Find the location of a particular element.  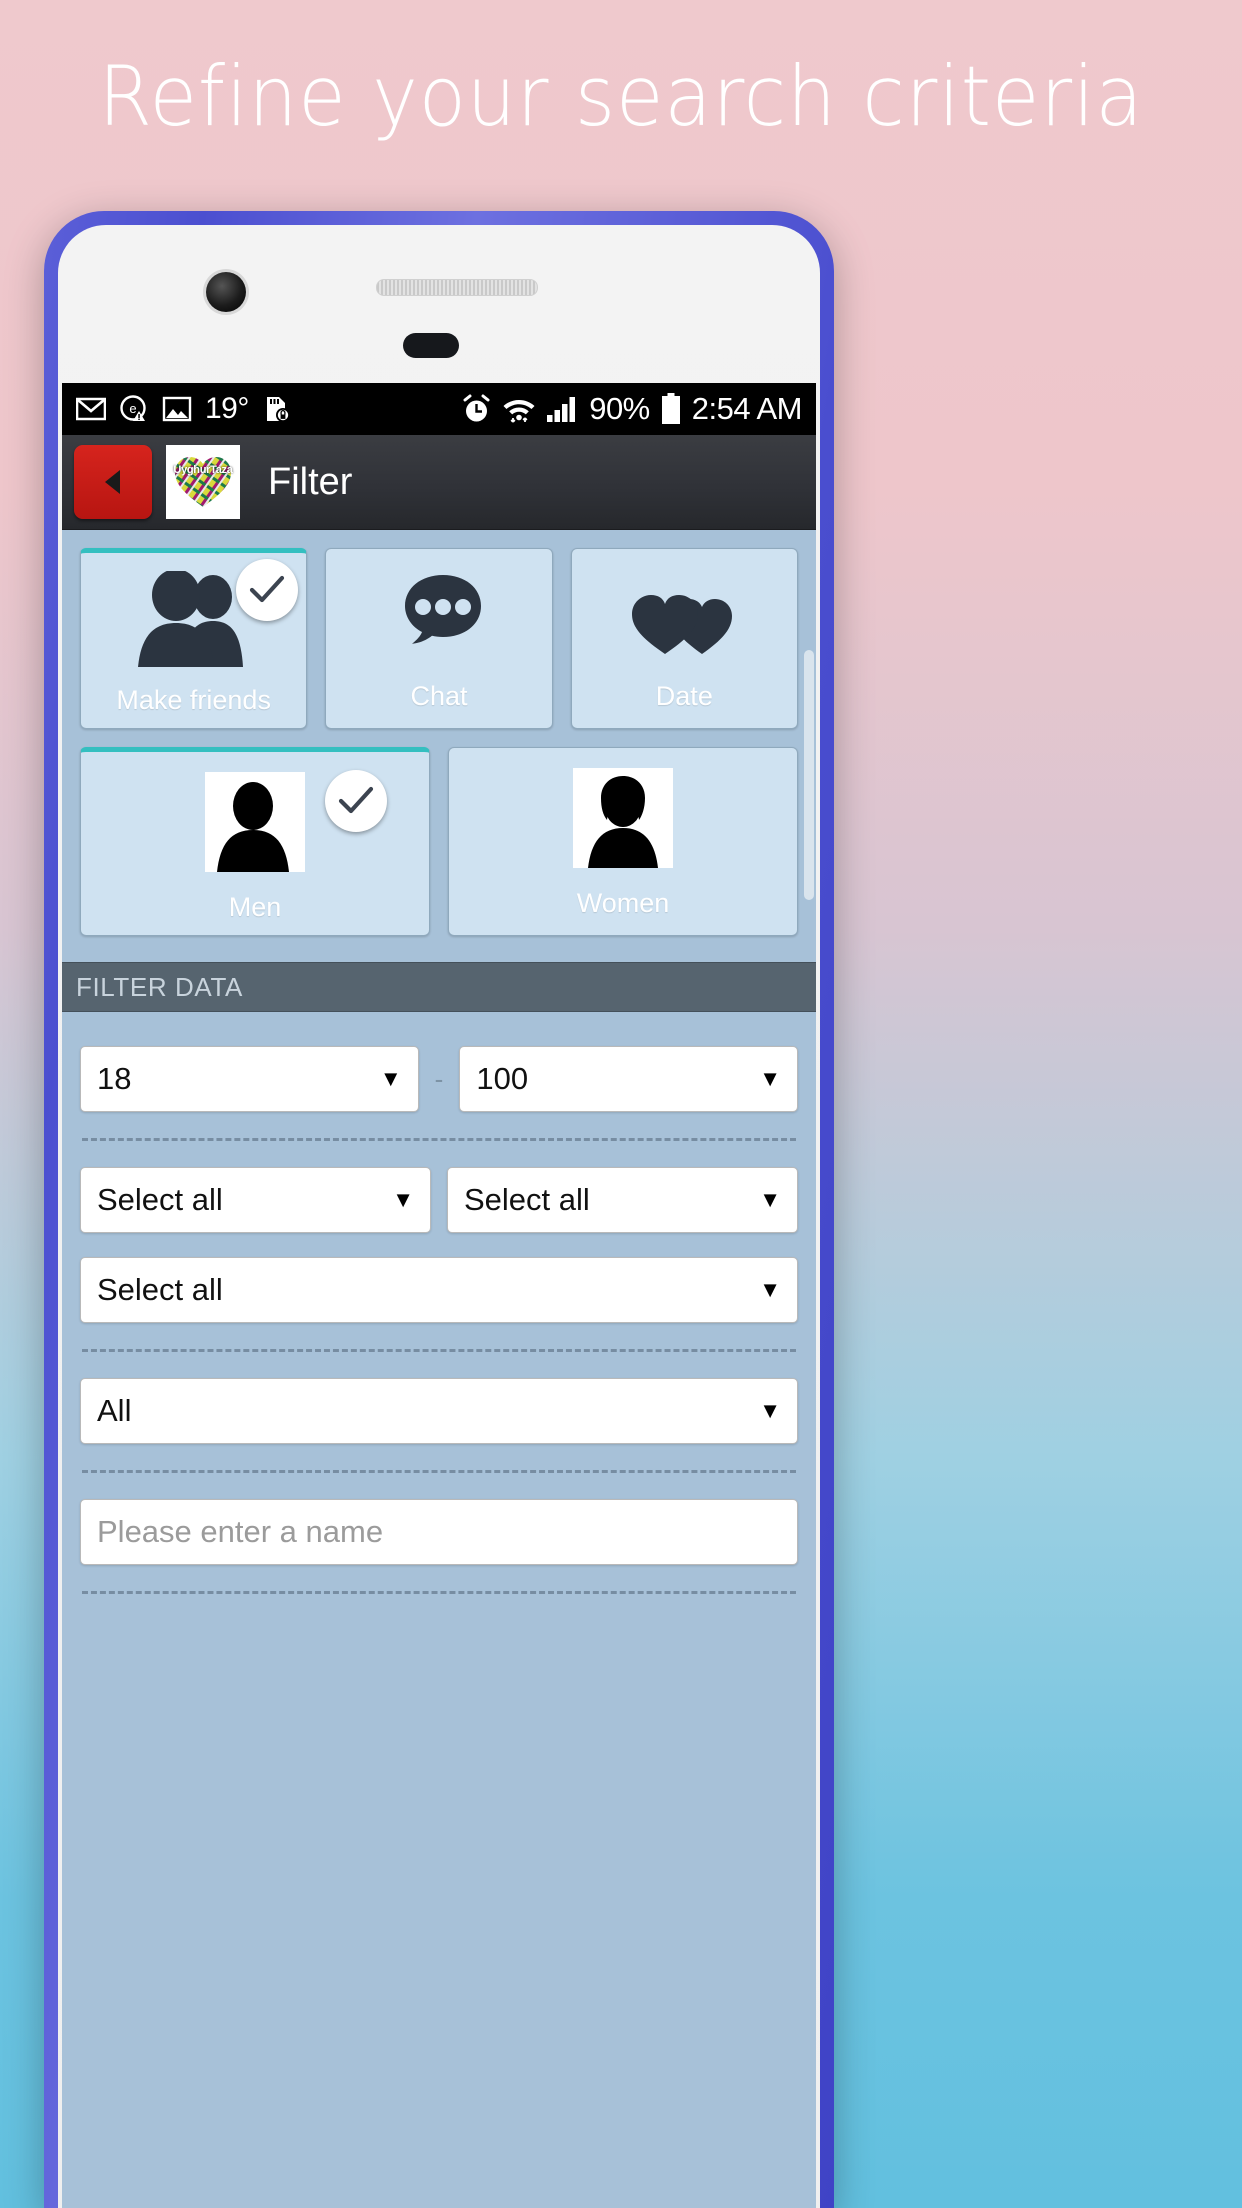

tile-make-friends: Make friends is located at coordinates (194, 638).